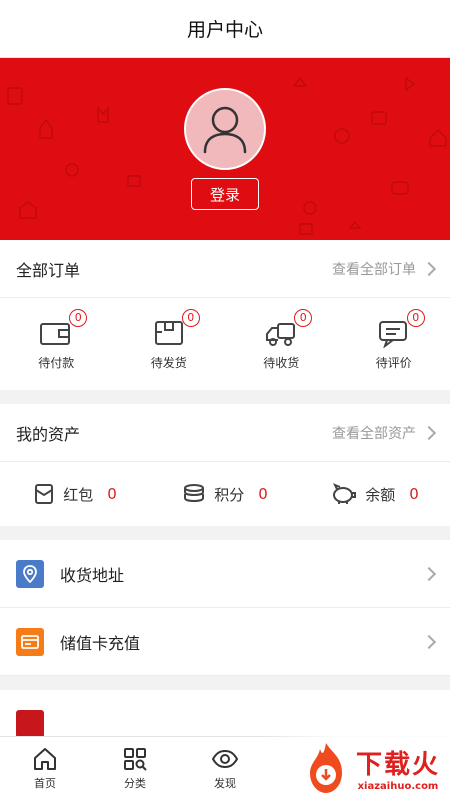  I want to click on location-icon, so click(30, 573).